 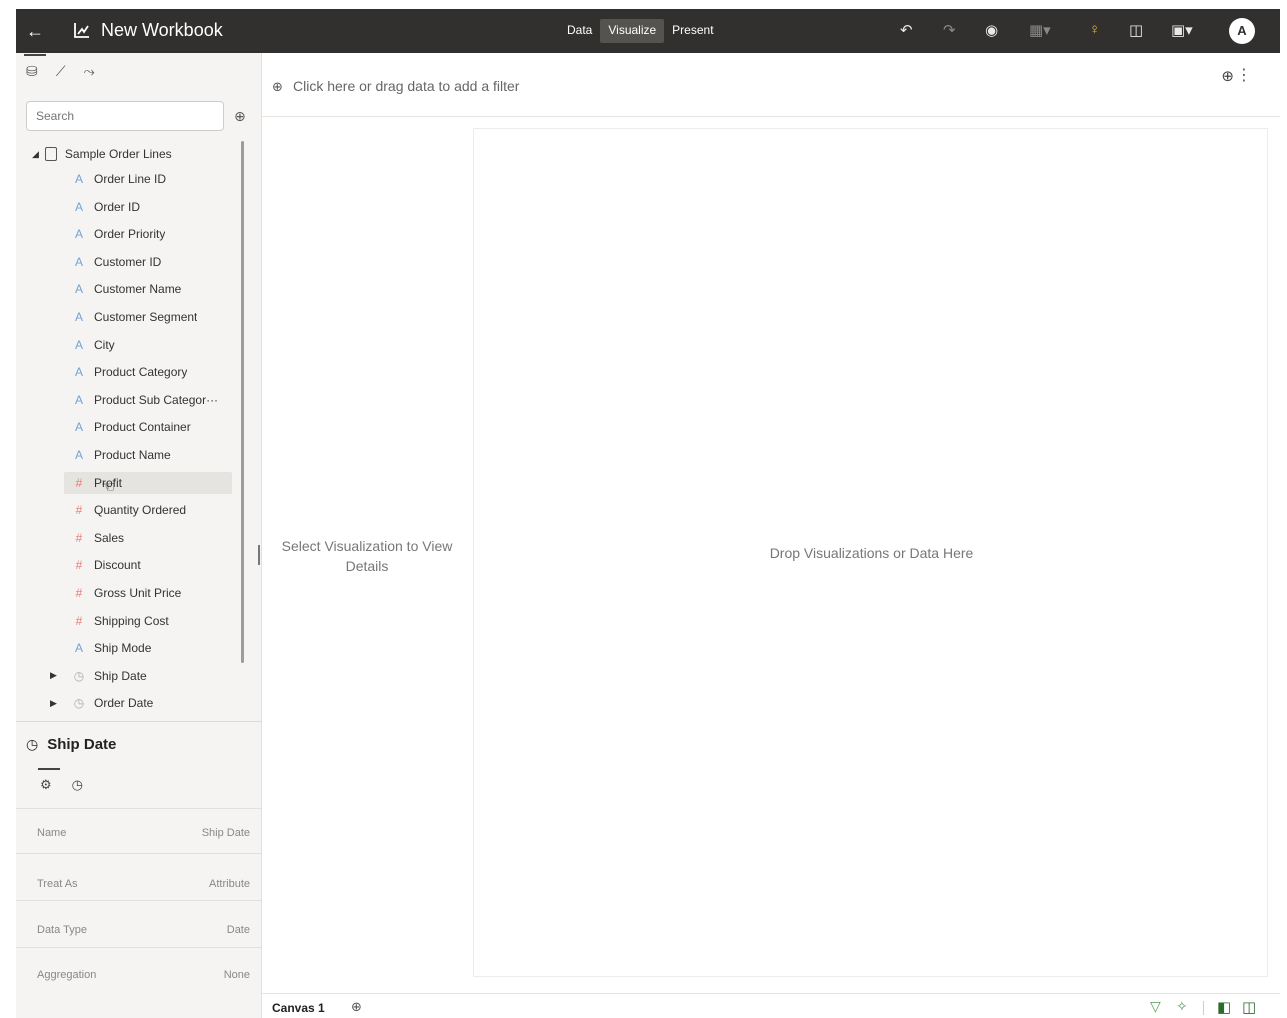 I want to click on field-item: A Customer ID, so click(x=148, y=262).